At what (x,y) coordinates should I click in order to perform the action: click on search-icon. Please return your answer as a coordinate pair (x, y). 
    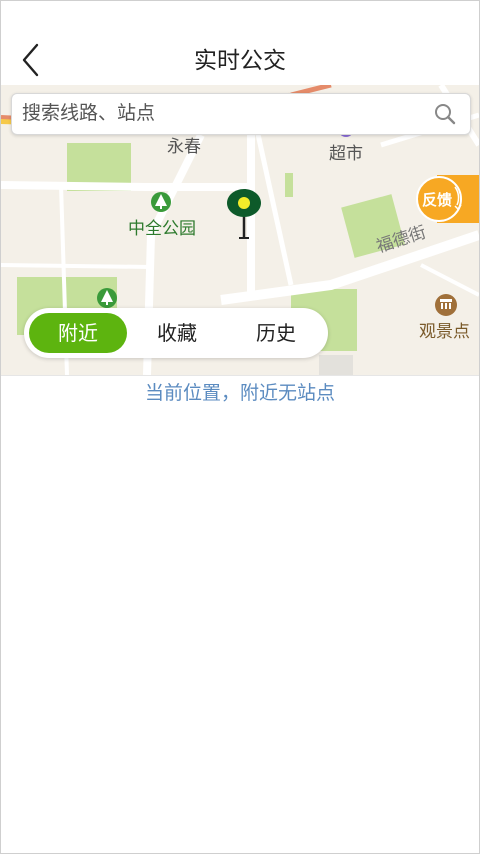
    Looking at the image, I should click on (445, 114).